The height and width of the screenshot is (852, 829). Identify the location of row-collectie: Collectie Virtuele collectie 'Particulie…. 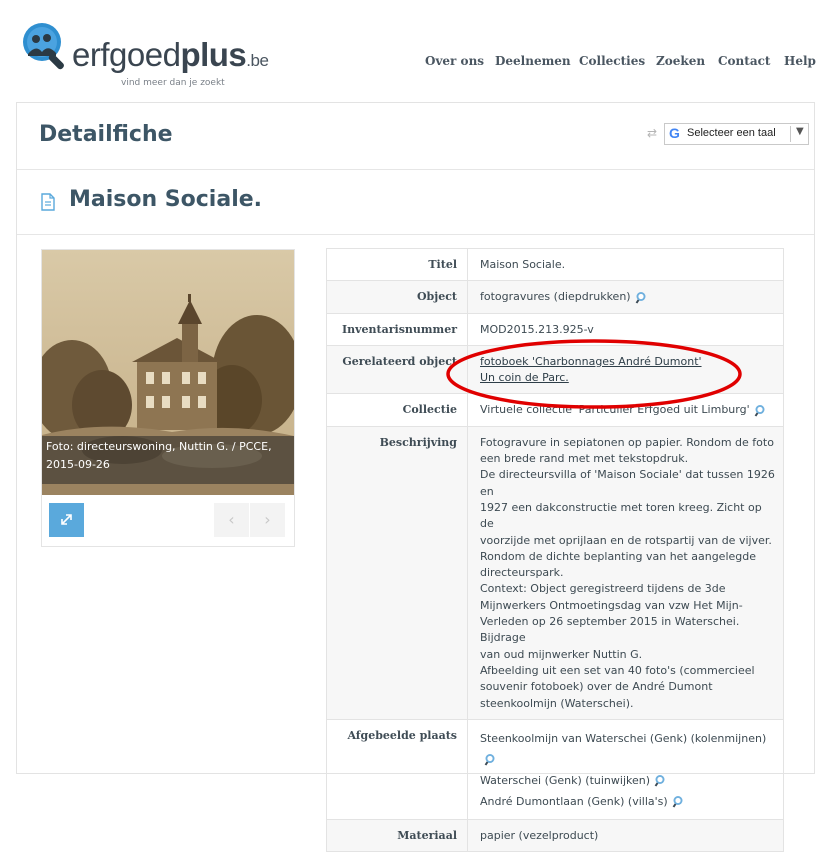
(555, 410).